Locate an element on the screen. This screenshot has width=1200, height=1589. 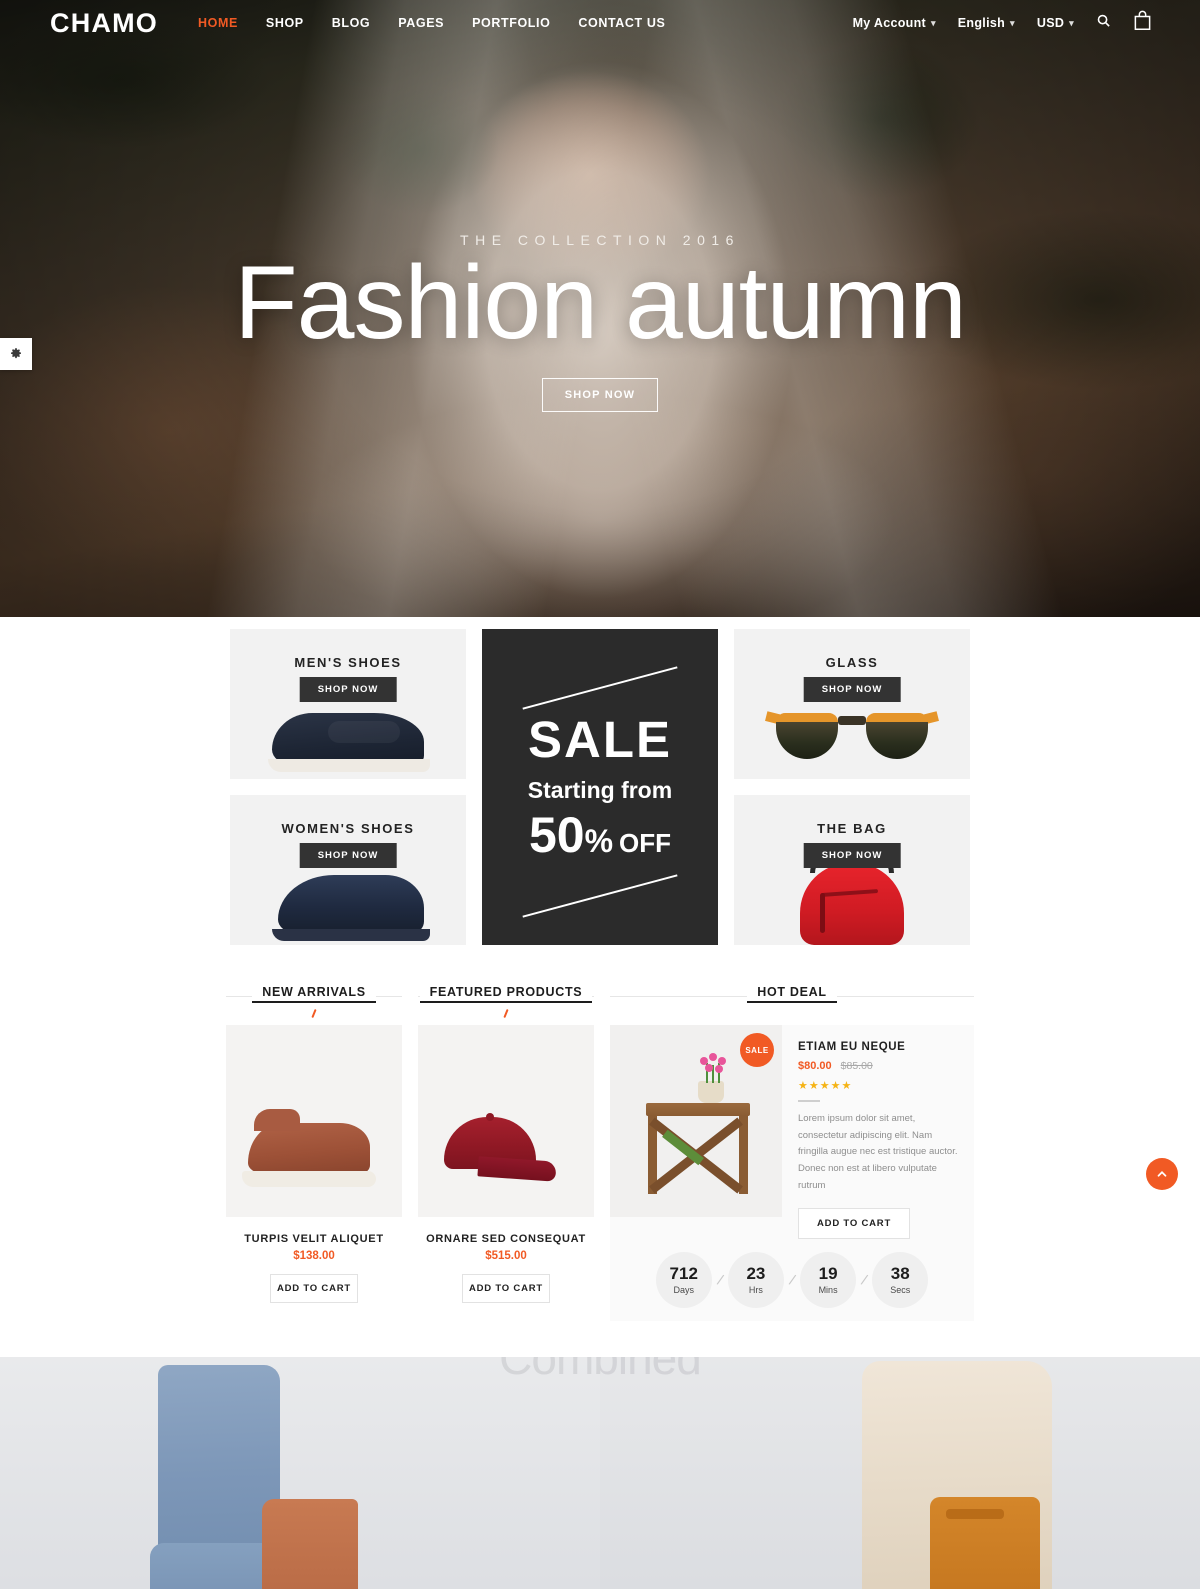
hot-deal-image: SALE is located at coordinates (696, 1121).